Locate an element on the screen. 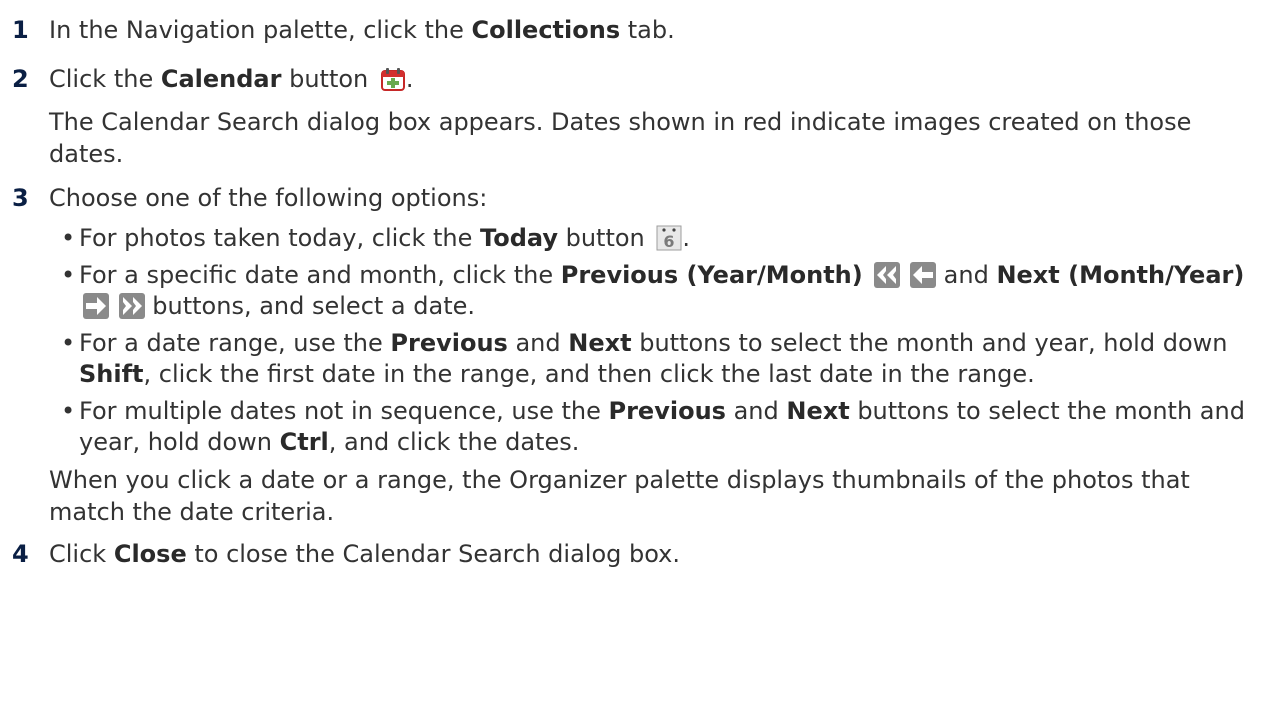 The width and height of the screenshot is (1261, 728). step-text: In the Navigation palette, click the is located at coordinates (260, 30).